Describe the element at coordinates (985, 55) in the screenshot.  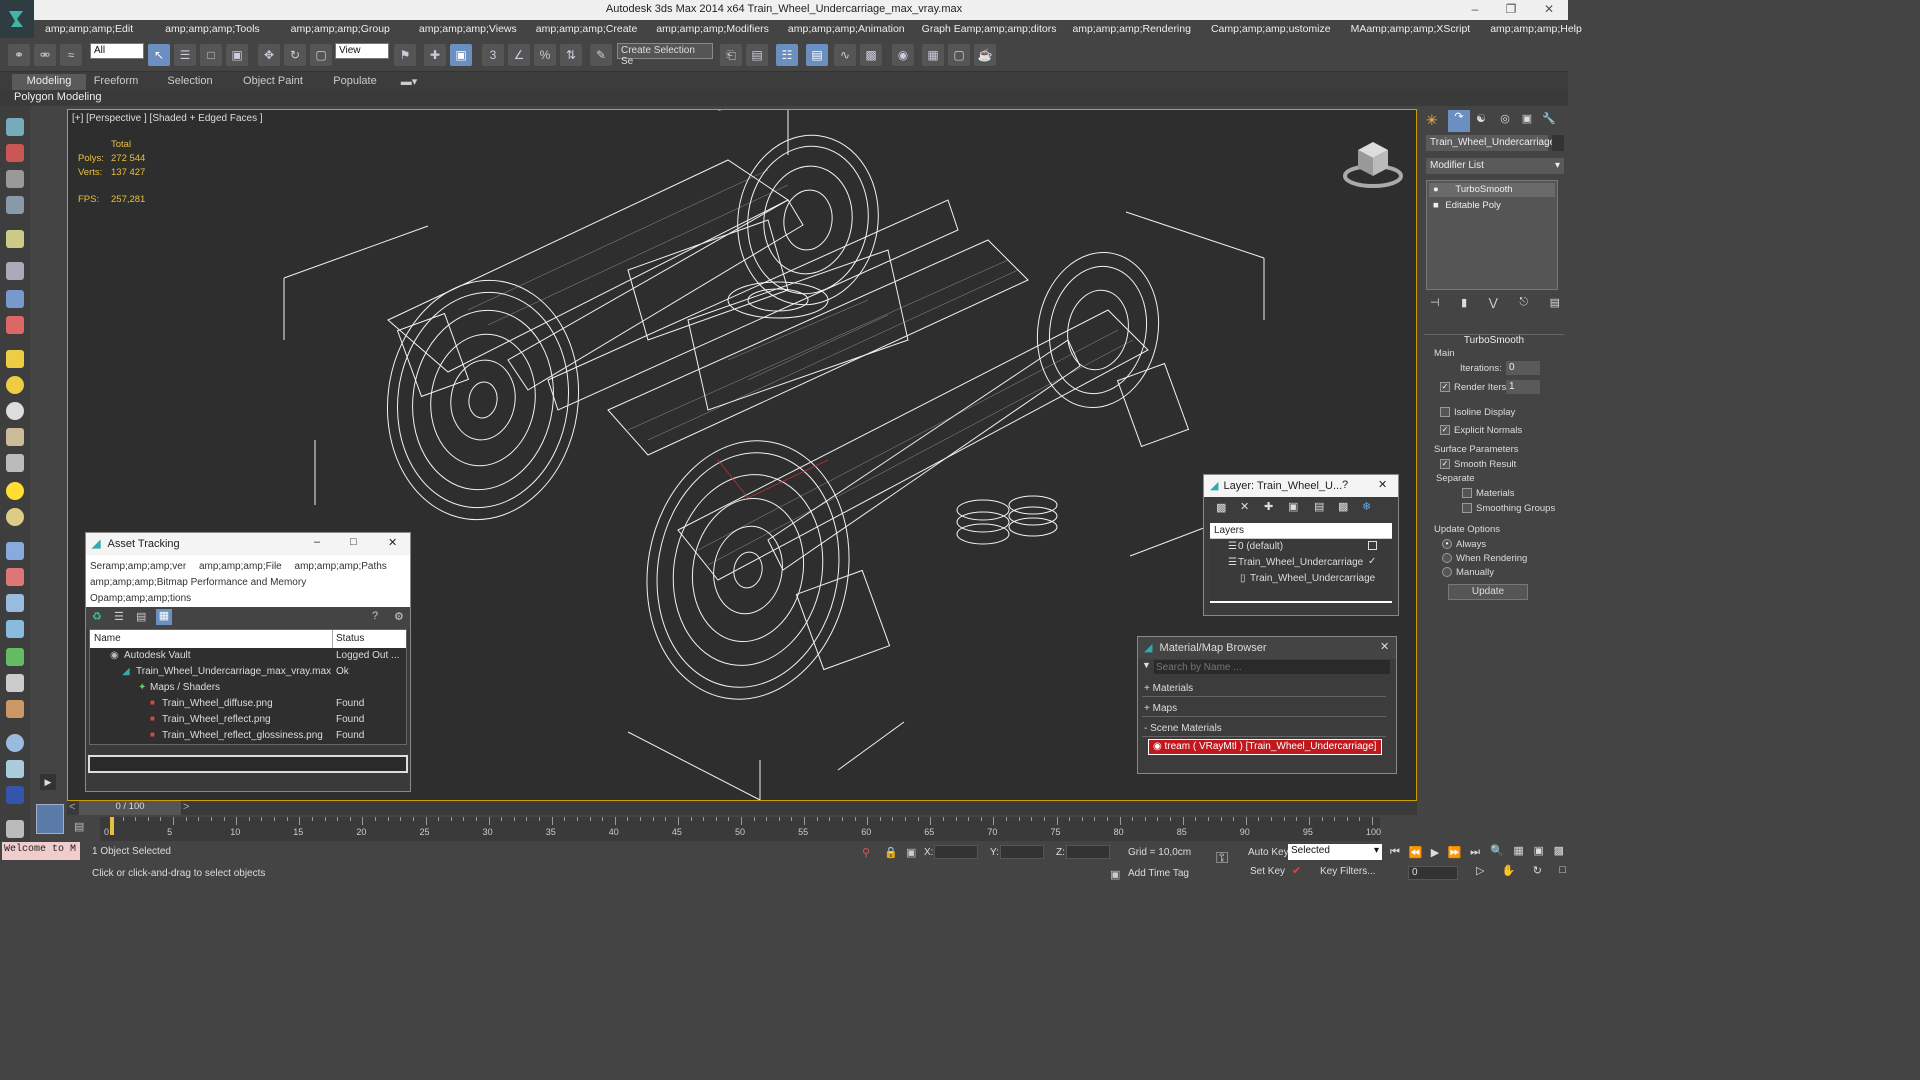
I see `render-production-icon: ☕` at that location.